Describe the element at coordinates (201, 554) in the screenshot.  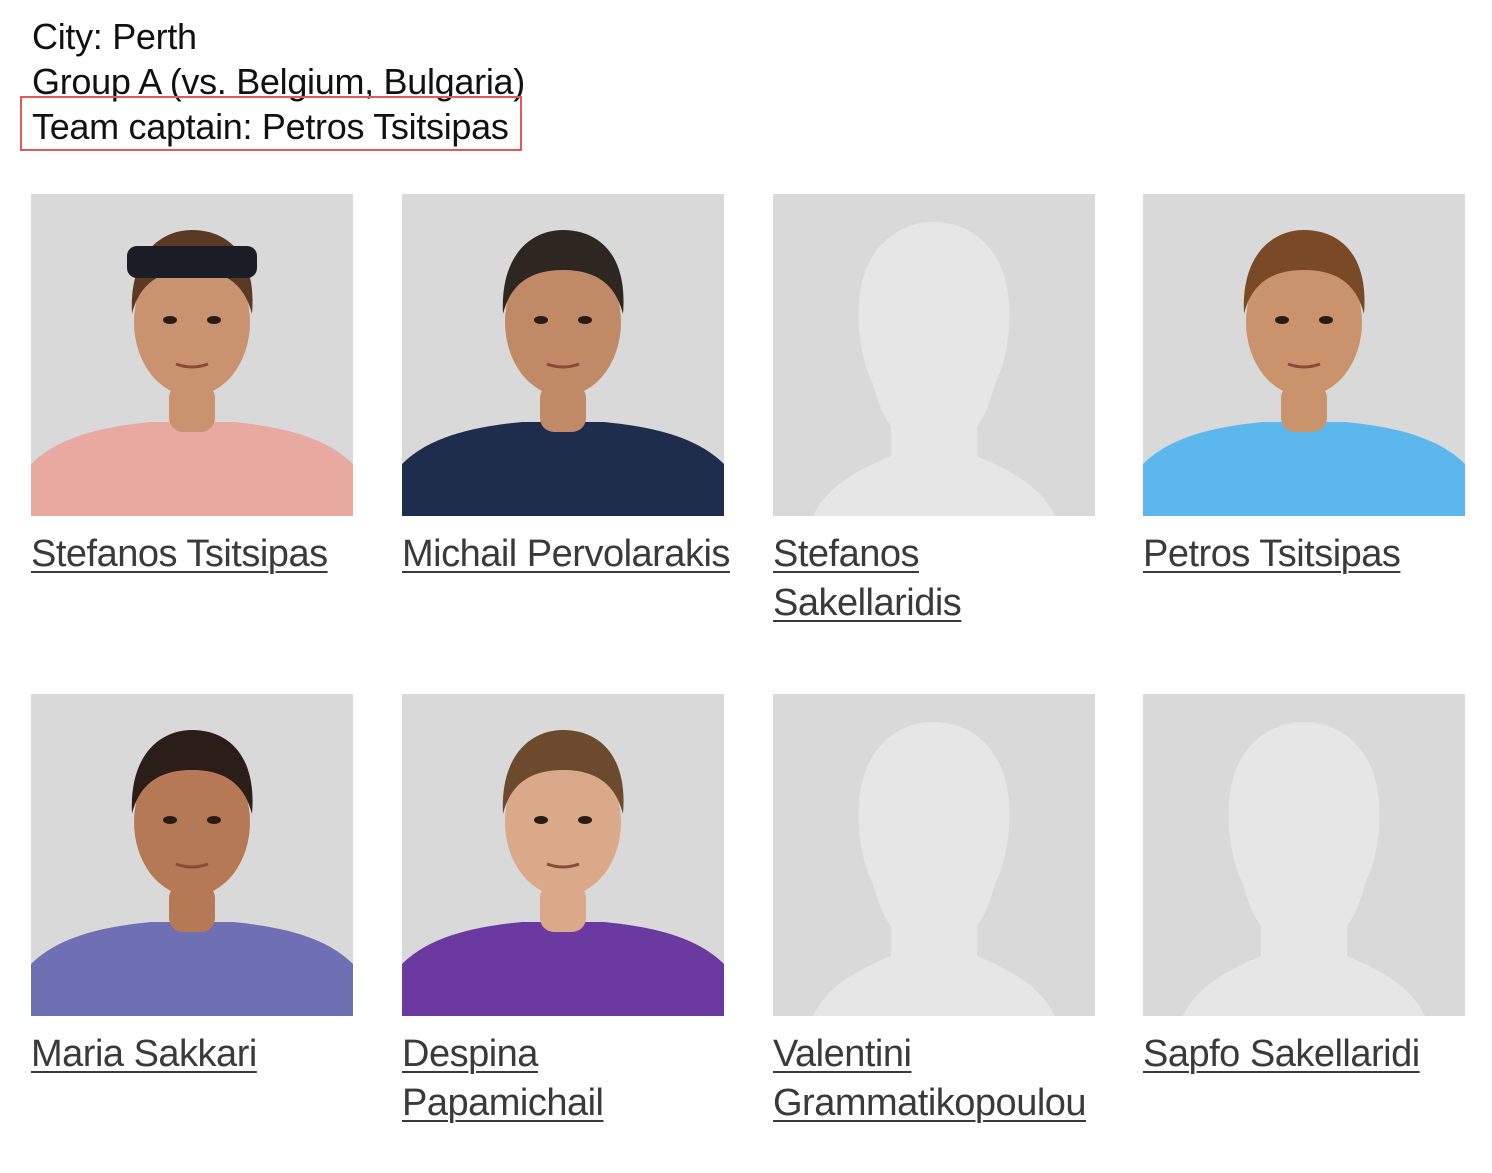
I see `player-name-link: Stefanos Tsitsipas` at that location.